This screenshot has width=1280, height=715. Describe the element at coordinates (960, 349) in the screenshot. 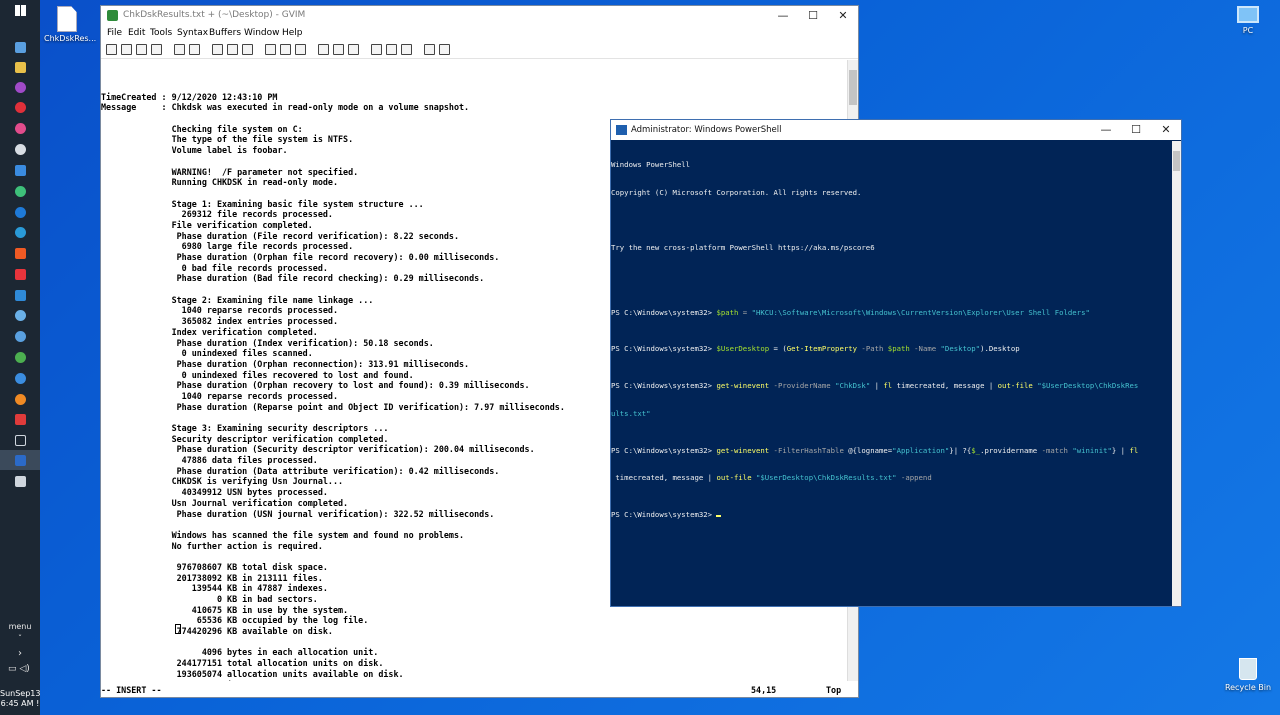

I see `token: "Desktop"` at that location.